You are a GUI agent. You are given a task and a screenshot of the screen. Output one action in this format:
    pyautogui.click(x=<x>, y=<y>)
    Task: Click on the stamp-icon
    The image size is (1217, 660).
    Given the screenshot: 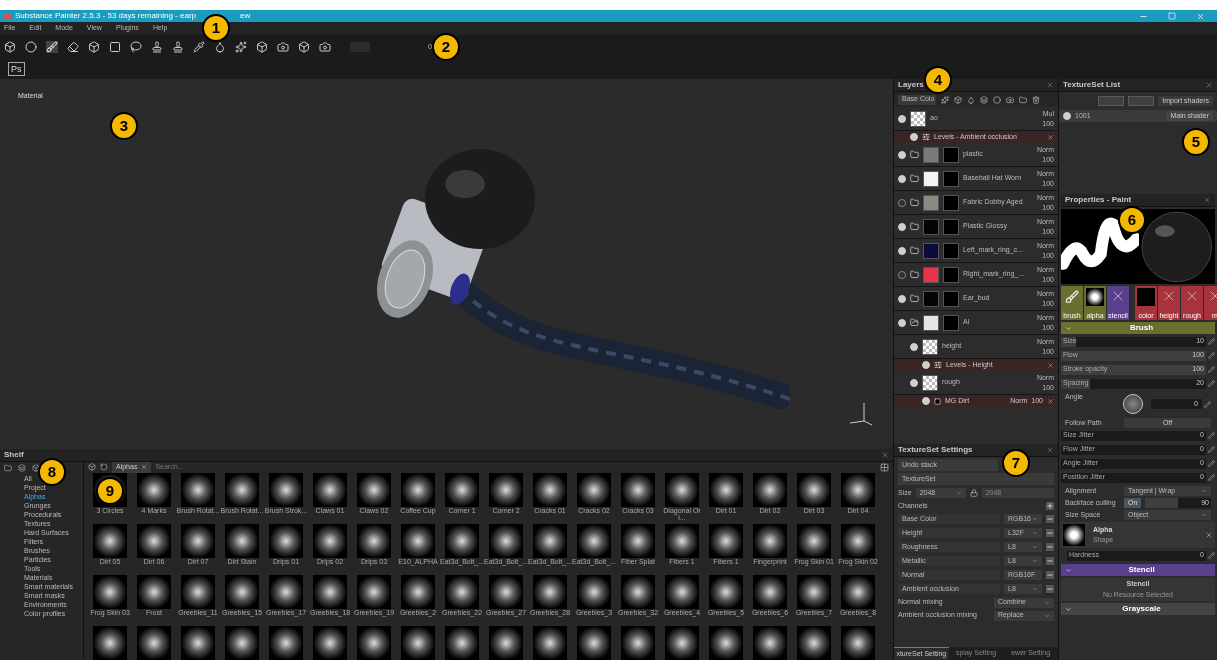 What is the action you would take?
    pyautogui.click(x=157, y=47)
    